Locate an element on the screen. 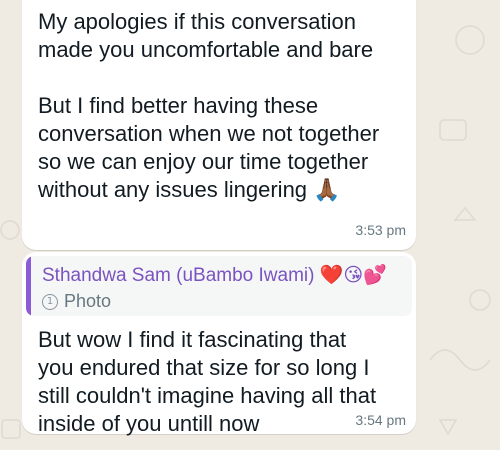 Image resolution: width=500 pixels, height=450 pixels. quote-media-label: 1 Photo is located at coordinates (222, 301).